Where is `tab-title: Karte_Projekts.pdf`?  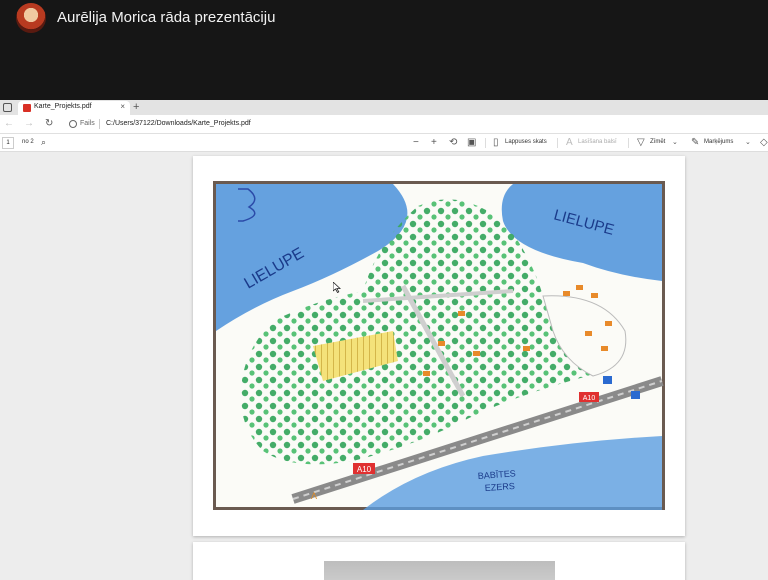 tab-title: Karte_Projekts.pdf is located at coordinates (63, 106).